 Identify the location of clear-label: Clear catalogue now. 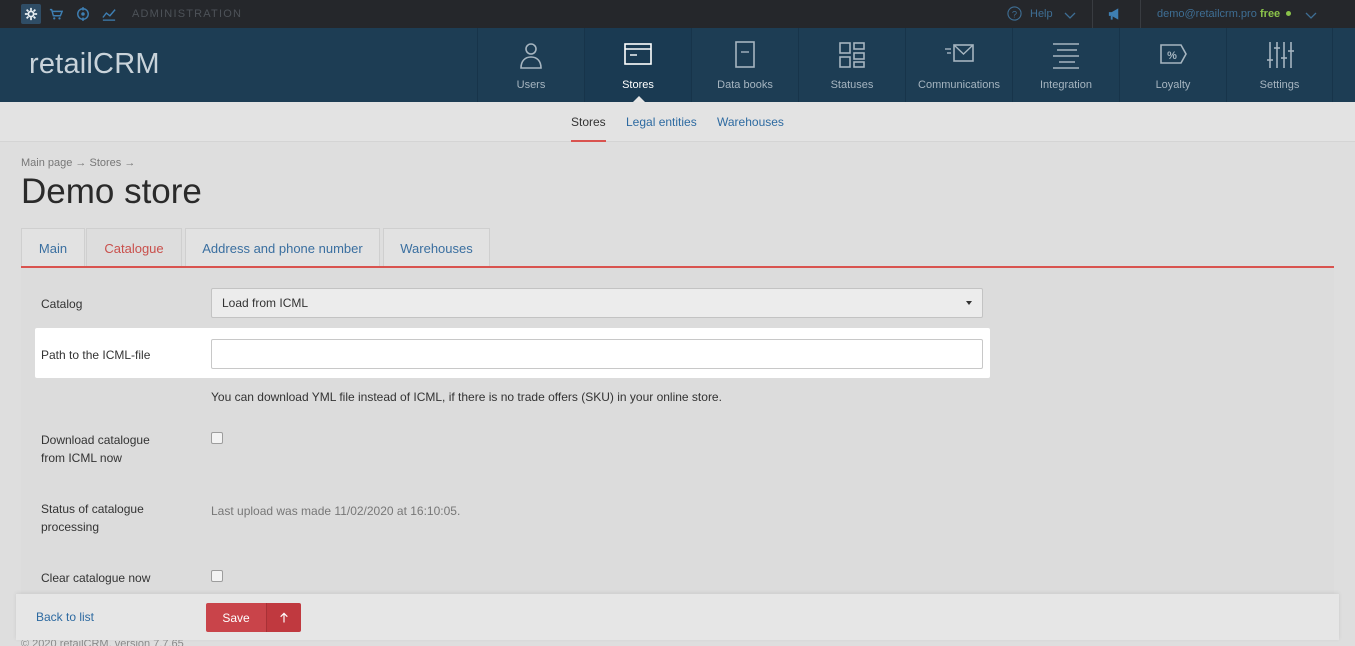
(96, 578).